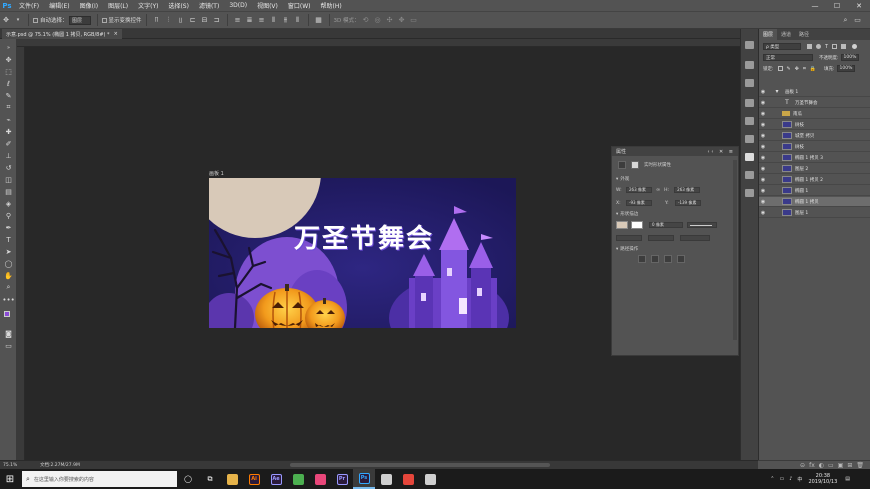 The image size is (870, 489). I want to click on section-arrow-icon: ▾, so click(617, 179).